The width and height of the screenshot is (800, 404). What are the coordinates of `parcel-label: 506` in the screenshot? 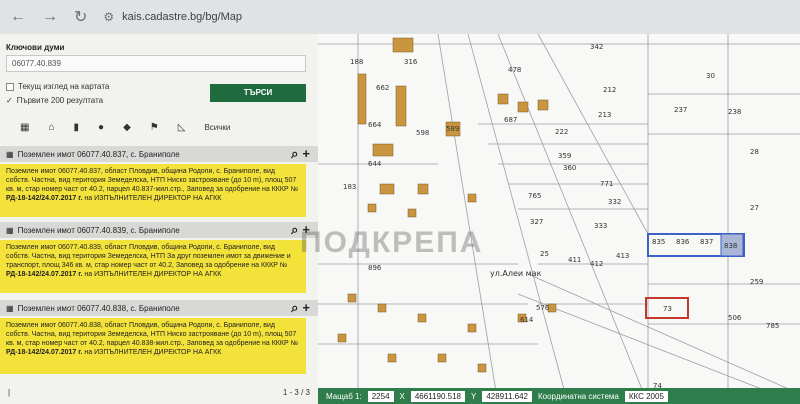 It's located at (735, 318).